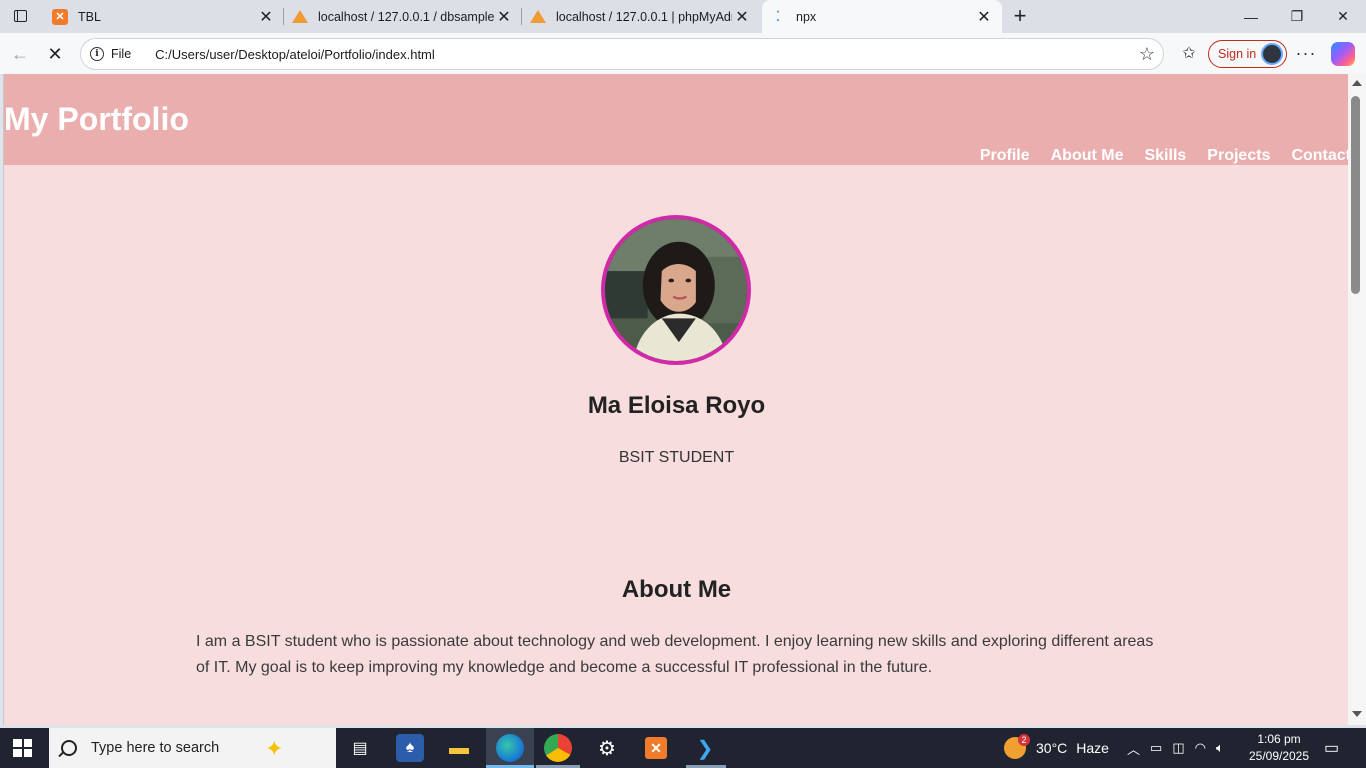 The width and height of the screenshot is (1366, 768). What do you see at coordinates (778, 16) in the screenshot?
I see `loading-icon: ⁚` at bounding box center [778, 16].